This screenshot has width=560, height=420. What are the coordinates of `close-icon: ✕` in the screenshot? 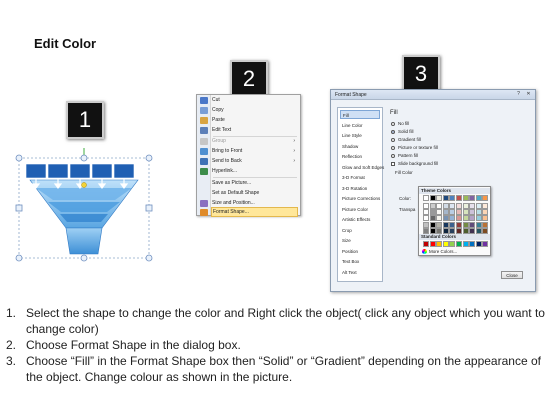 It's located at (528, 94).